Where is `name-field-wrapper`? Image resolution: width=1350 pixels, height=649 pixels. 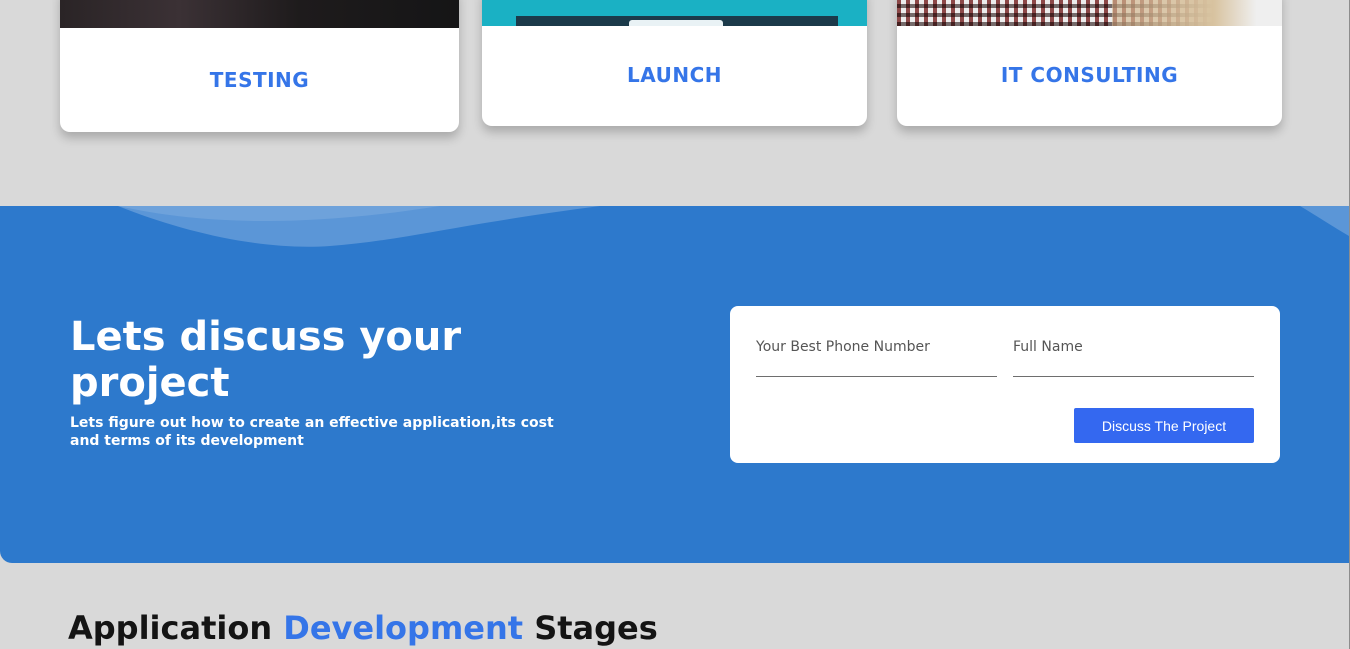 name-field-wrapper is located at coordinates (1133, 355).